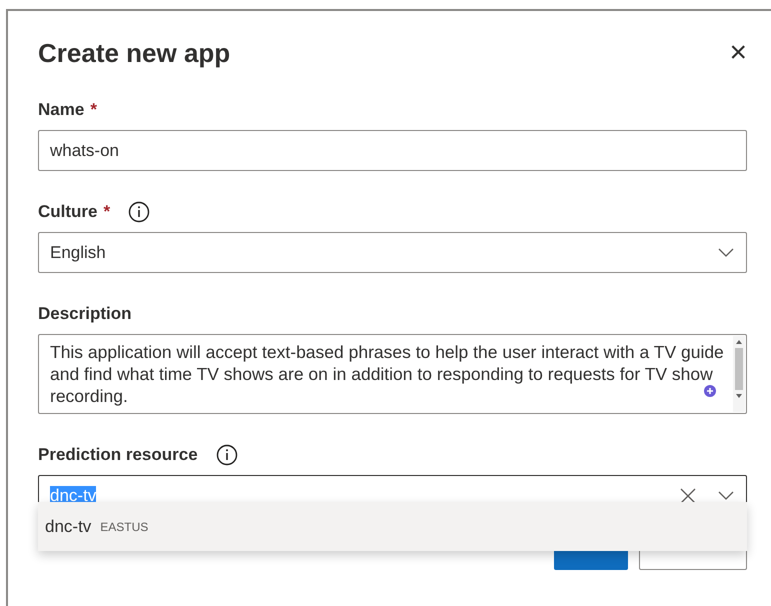 The height and width of the screenshot is (606, 771). I want to click on culture-dropdown: English, so click(392, 252).